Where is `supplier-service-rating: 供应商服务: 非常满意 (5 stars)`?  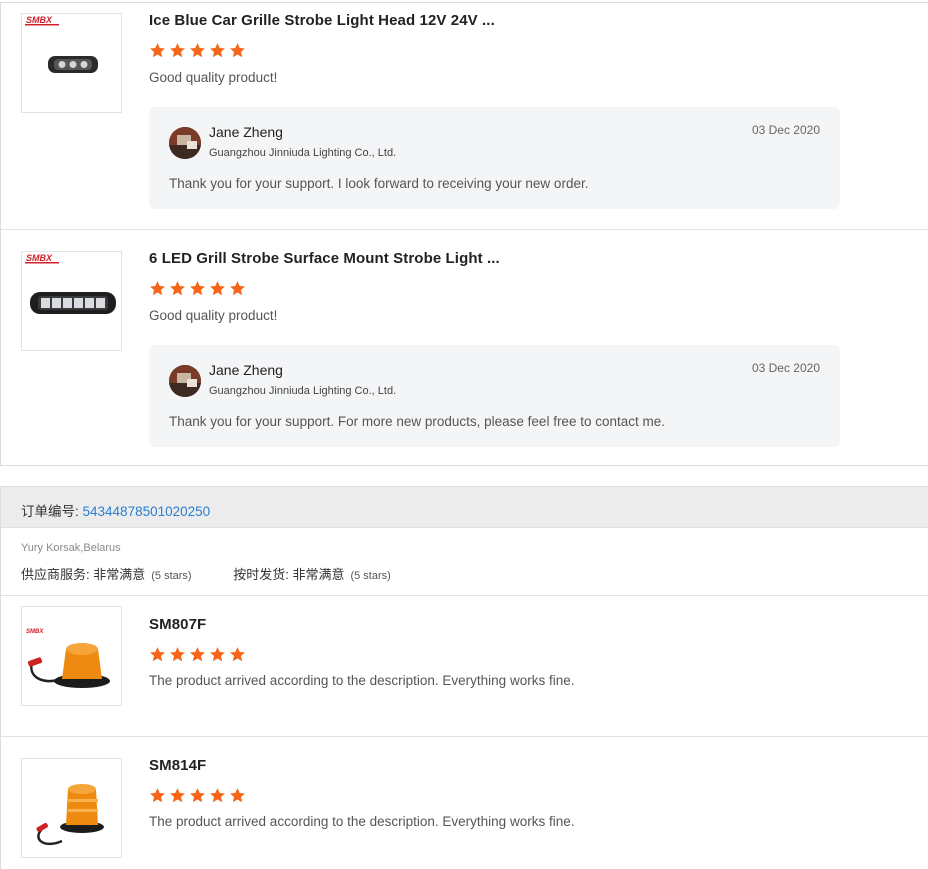 supplier-service-rating: 供应商服务: 非常满意 (5 stars) is located at coordinates (106, 573).